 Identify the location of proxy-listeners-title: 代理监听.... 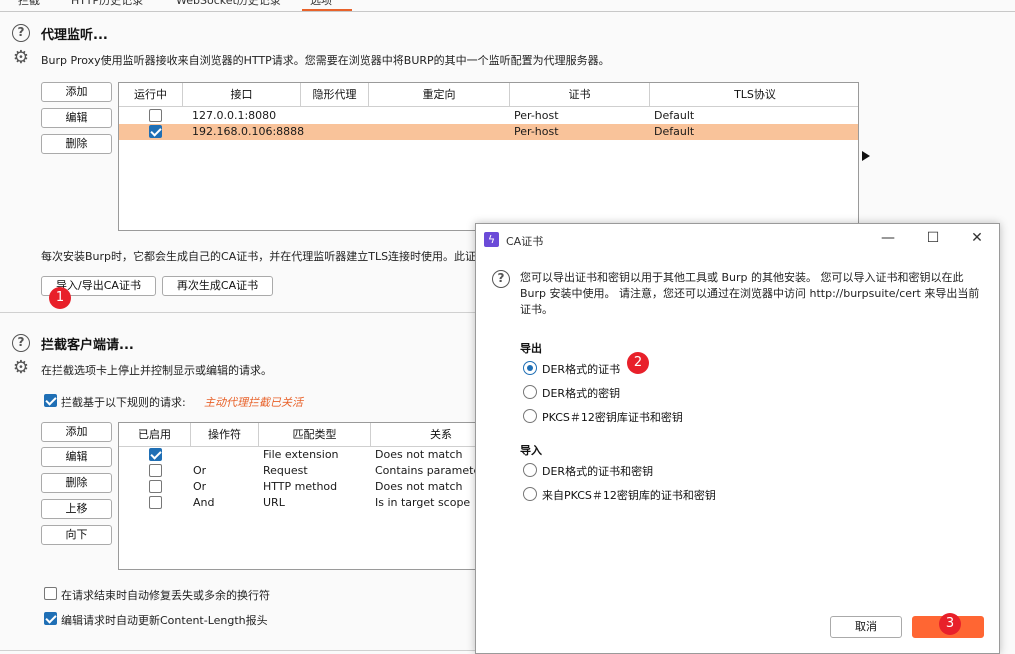
(74, 35).